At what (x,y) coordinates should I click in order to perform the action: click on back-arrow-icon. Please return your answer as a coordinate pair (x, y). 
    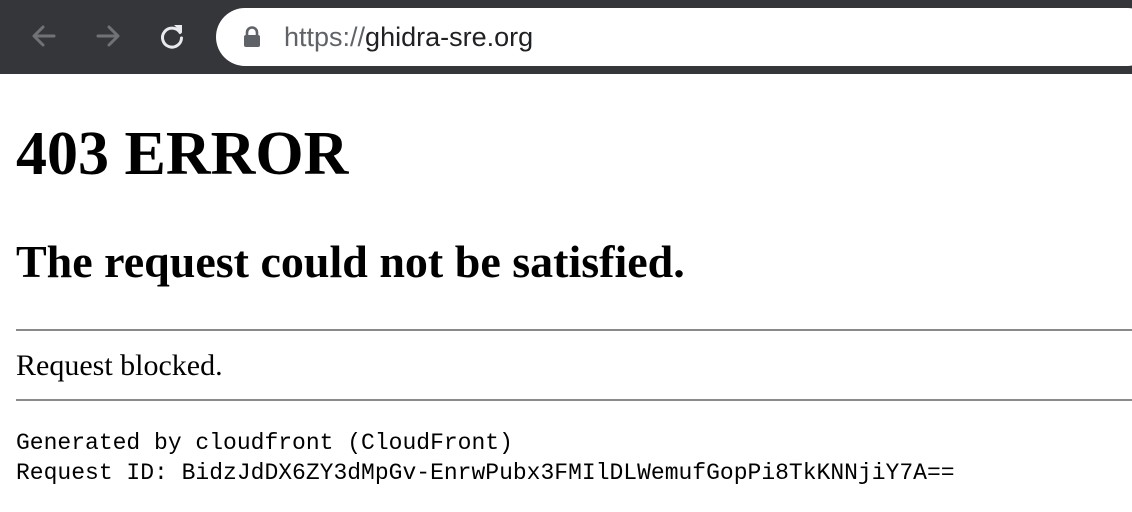
    Looking at the image, I should click on (44, 36).